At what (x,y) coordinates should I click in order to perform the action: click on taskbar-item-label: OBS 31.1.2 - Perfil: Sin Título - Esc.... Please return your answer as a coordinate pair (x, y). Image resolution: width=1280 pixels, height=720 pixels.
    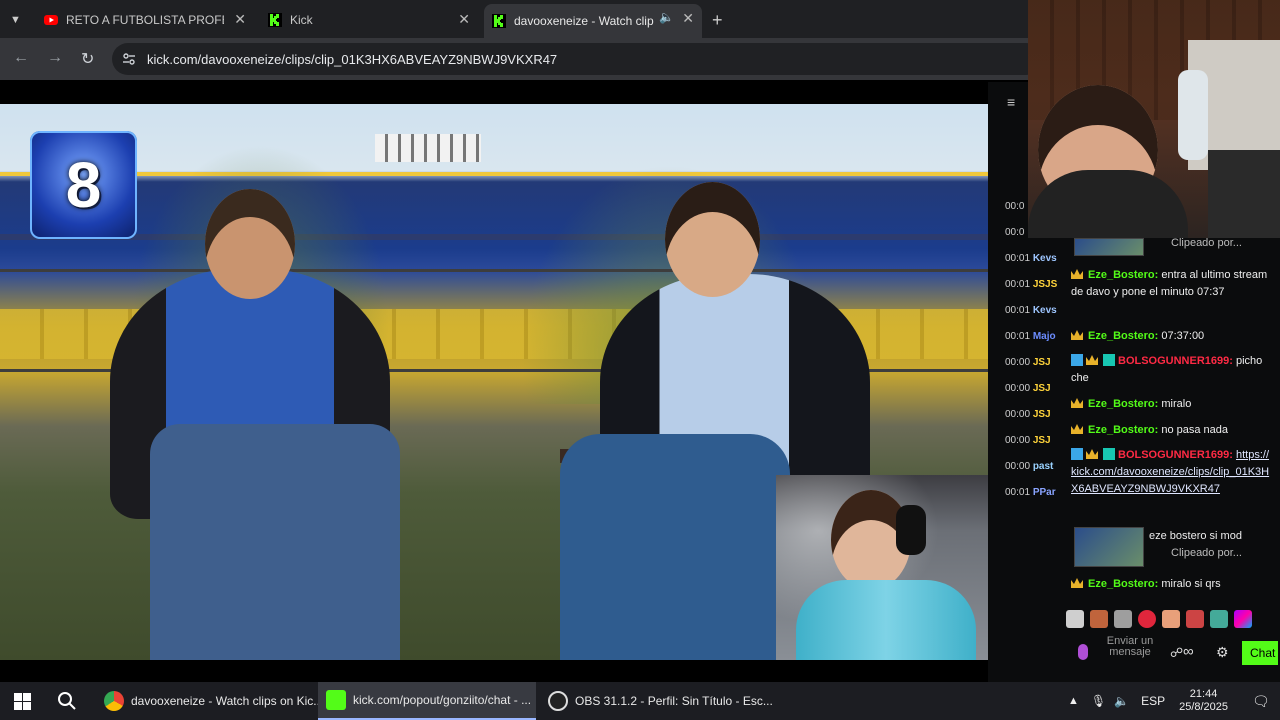
    Looking at the image, I should click on (674, 701).